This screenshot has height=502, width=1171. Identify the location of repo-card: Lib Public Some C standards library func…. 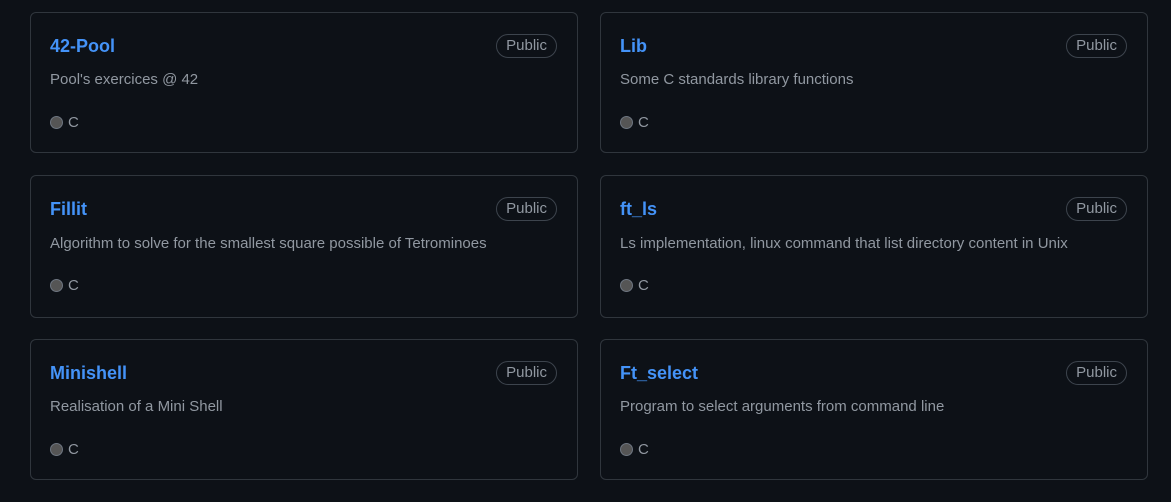
(874, 82).